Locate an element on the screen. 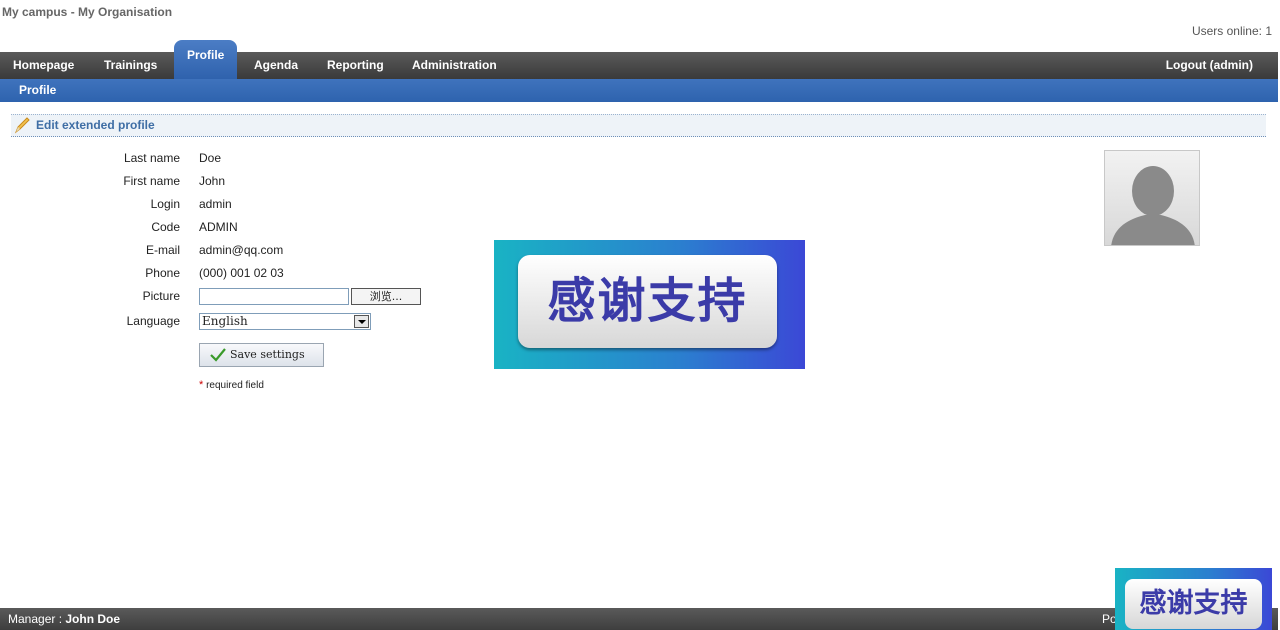  label-picture: Picture is located at coordinates (161, 296).